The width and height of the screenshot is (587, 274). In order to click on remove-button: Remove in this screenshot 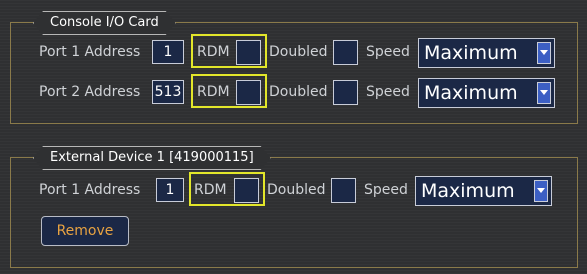, I will do `click(85, 231)`.